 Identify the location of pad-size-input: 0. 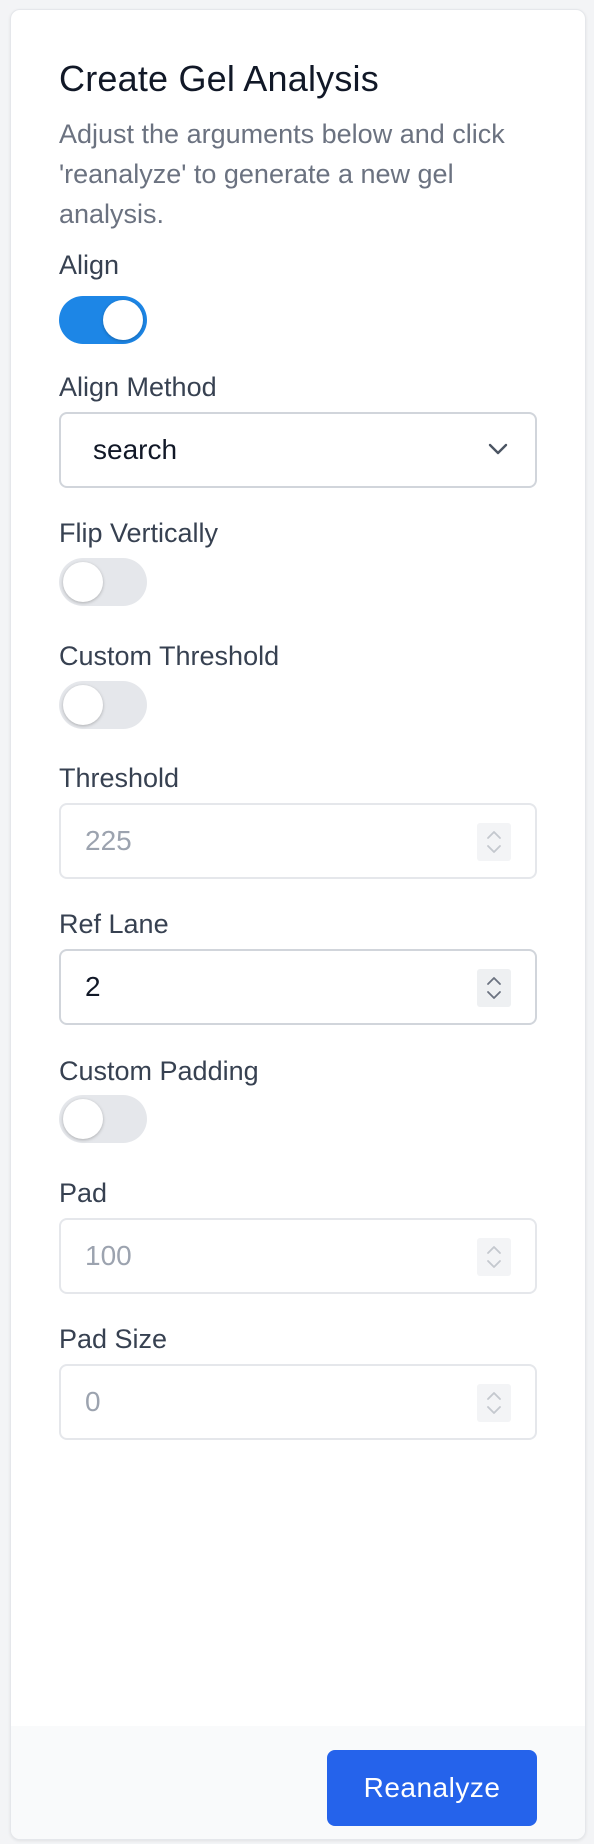
(298, 1402).